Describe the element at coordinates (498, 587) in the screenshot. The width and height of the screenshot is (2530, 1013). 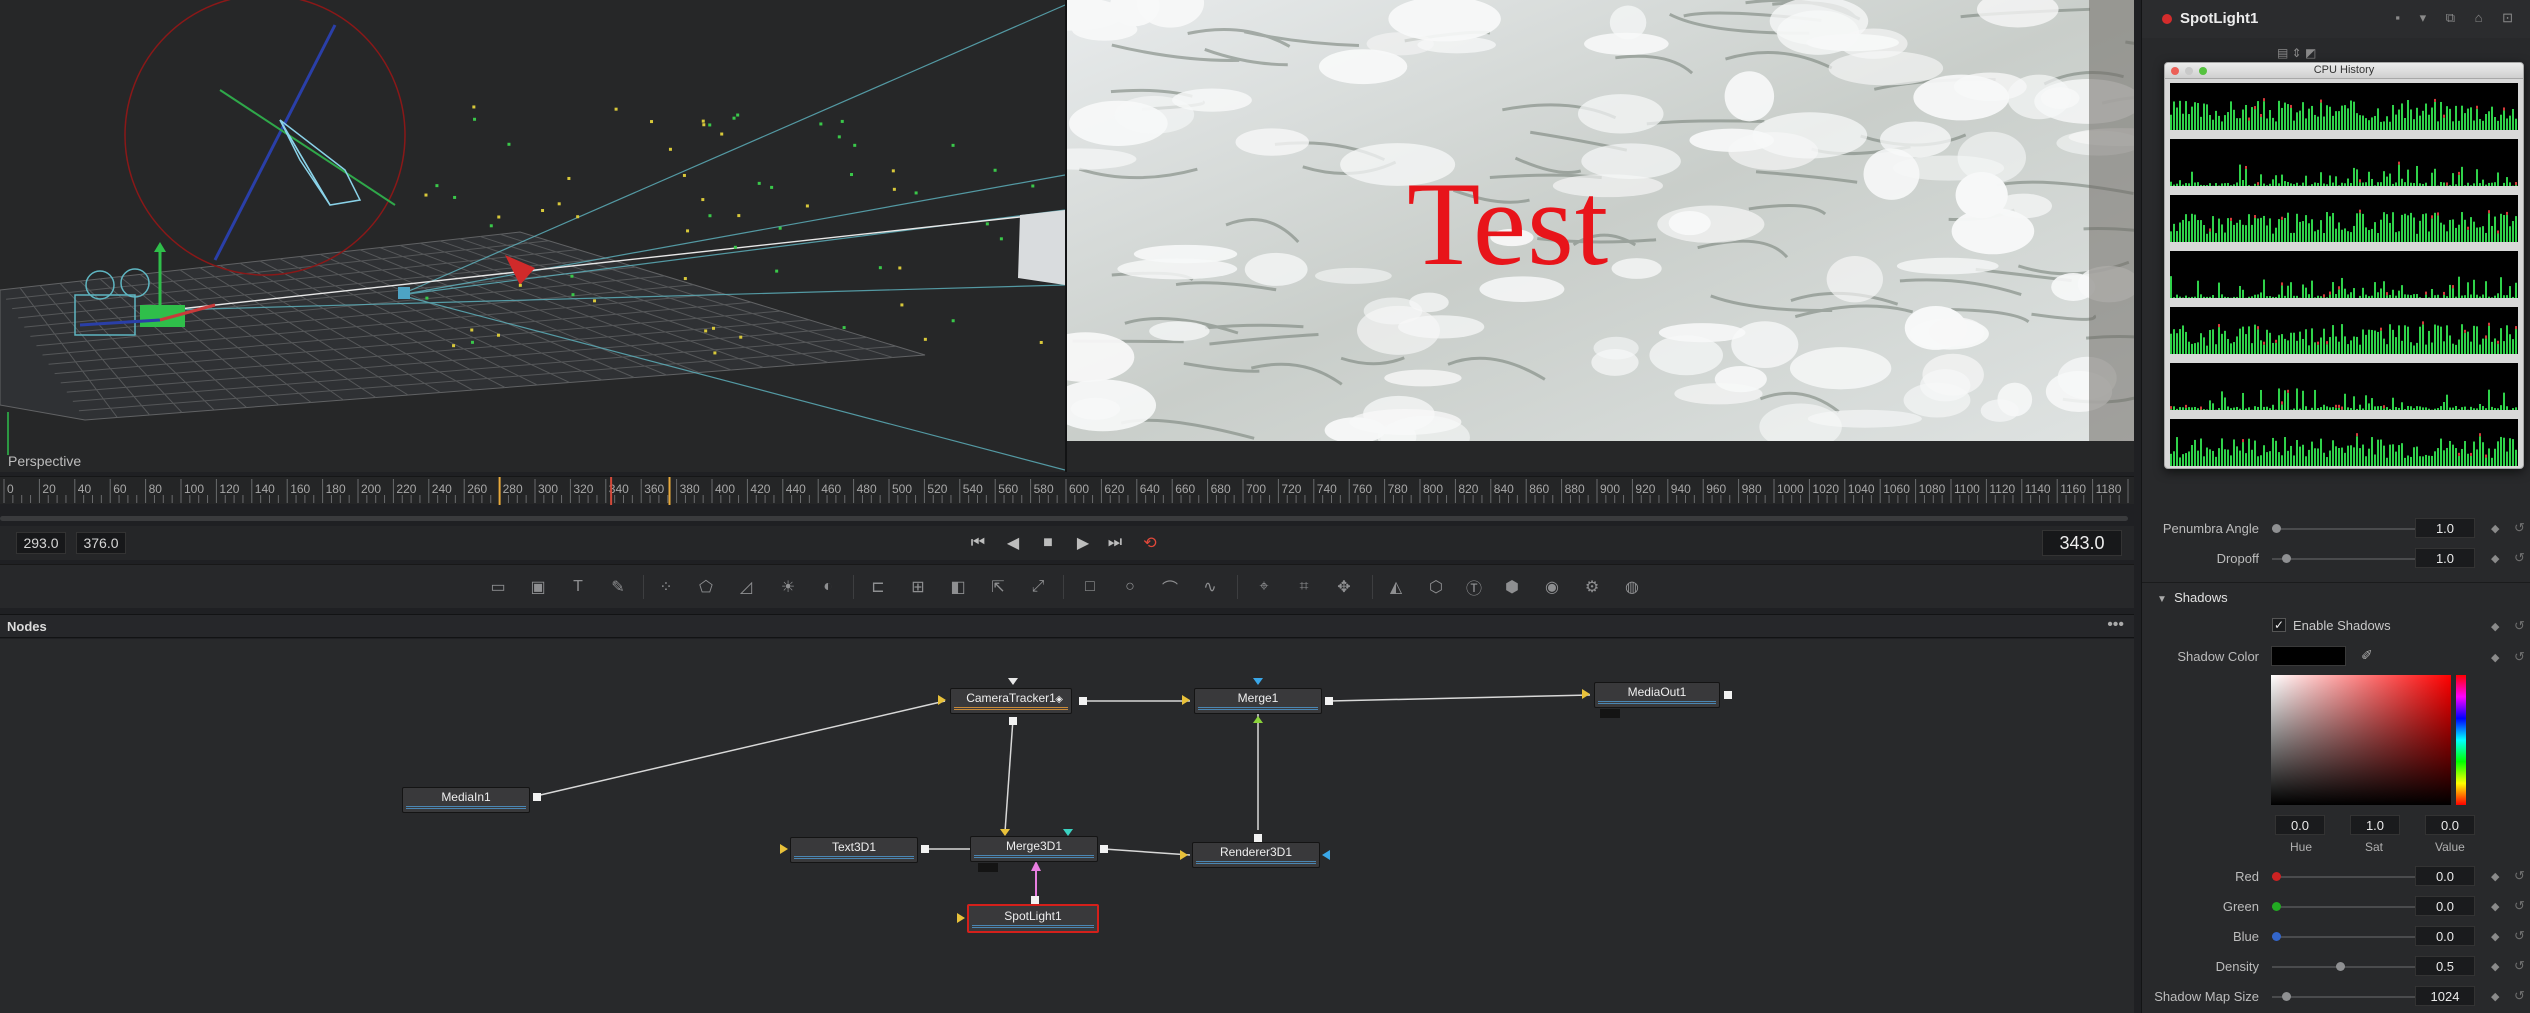
I see `background-tool-icon: ▭` at that location.